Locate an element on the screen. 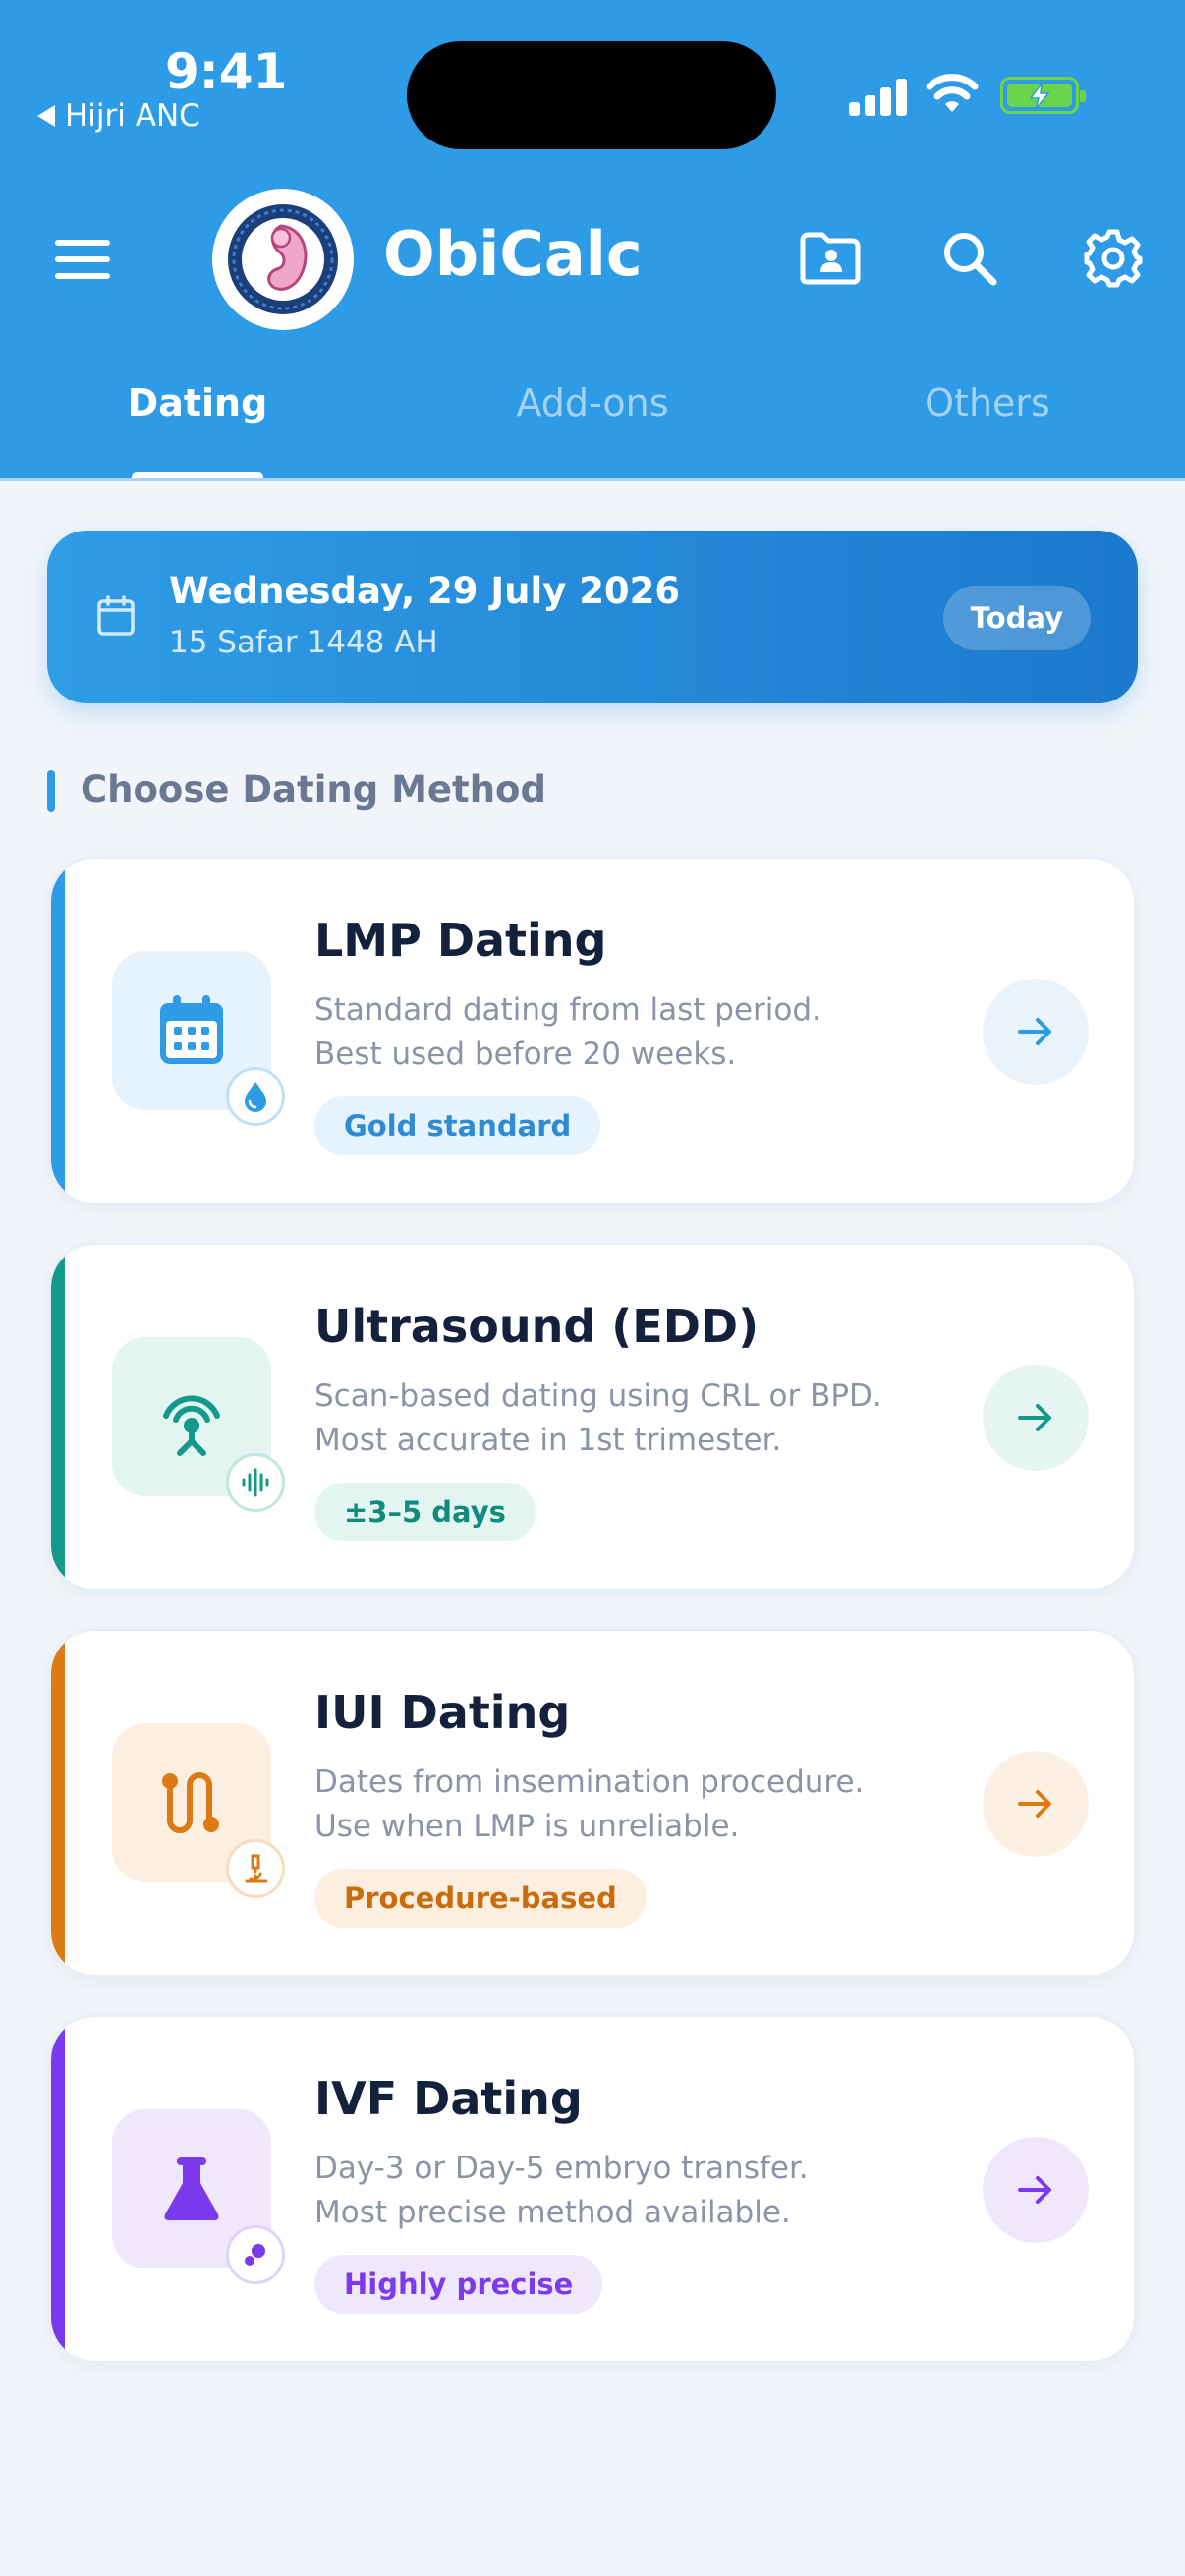 The height and width of the screenshot is (2576, 1185). status-time: 9:41 is located at coordinates (227, 71).